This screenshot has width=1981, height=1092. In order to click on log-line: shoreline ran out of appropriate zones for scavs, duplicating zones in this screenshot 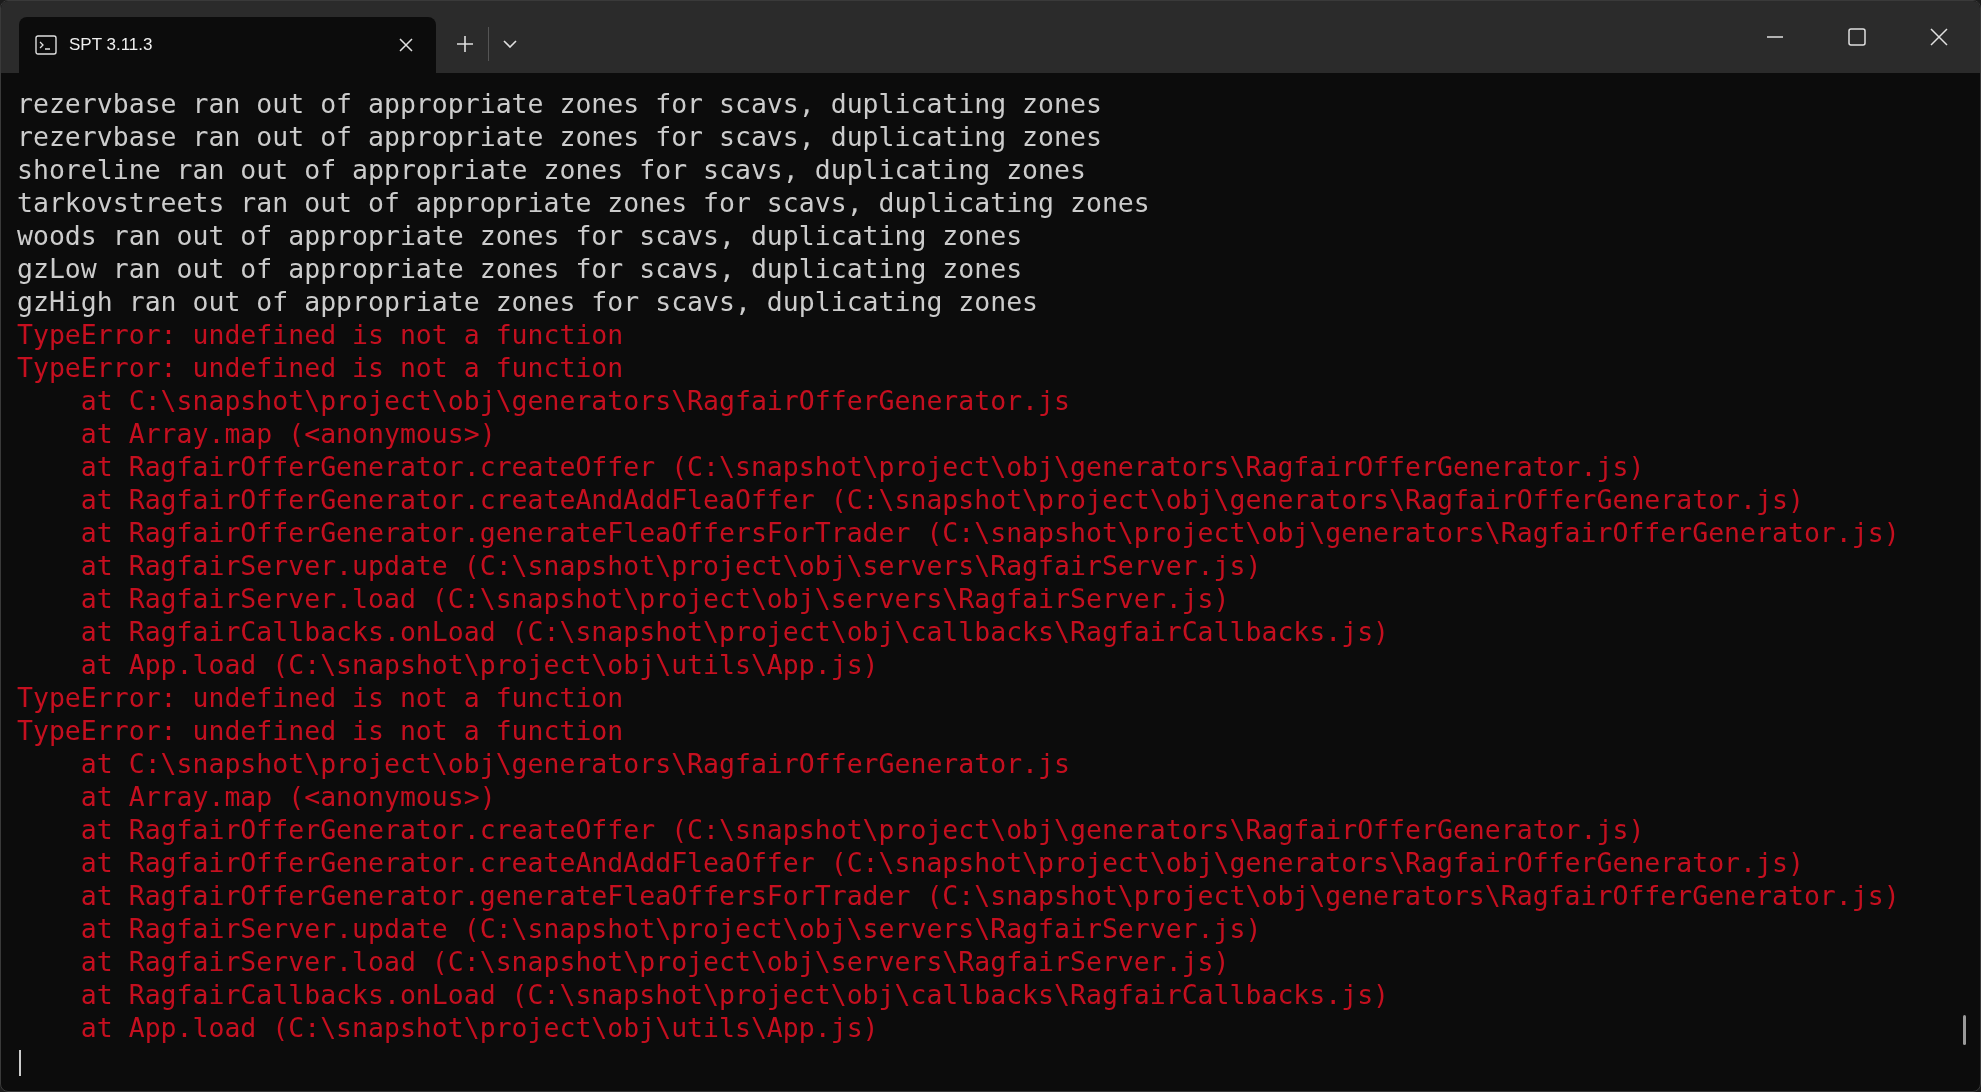, I will do `click(551, 169)`.